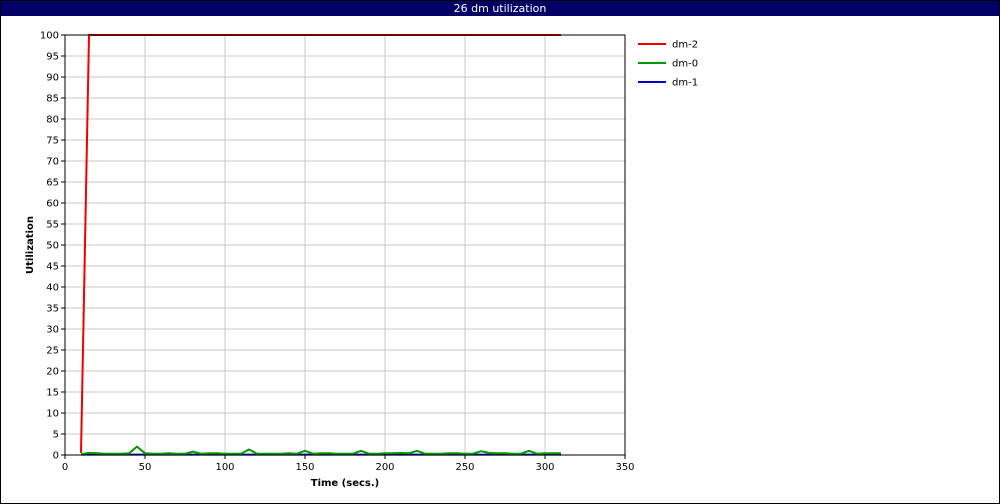  Describe the element at coordinates (52, 288) in the screenshot. I see `y-tick-label-8: 40` at that location.